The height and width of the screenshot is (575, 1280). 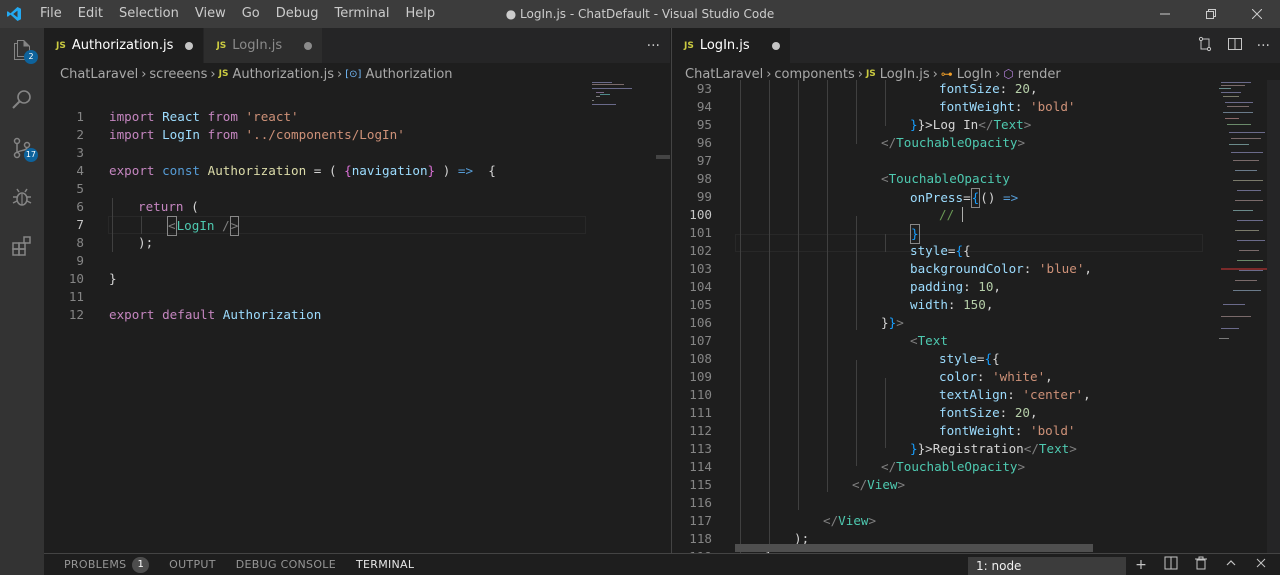 I want to click on tab-terminal: TERMINAL, so click(x=385, y=564).